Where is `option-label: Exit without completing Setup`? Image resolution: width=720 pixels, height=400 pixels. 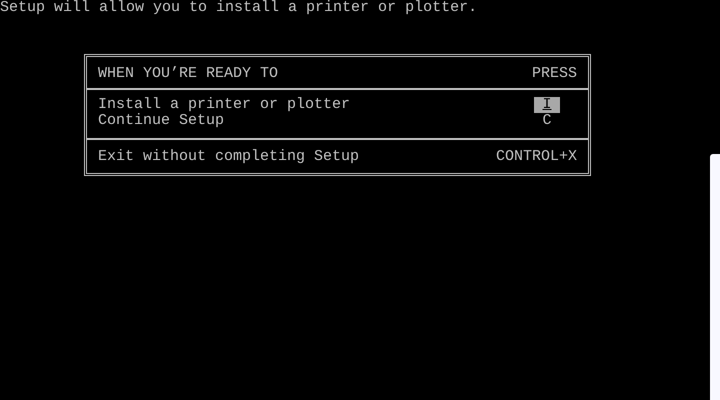 option-label: Exit without completing Setup is located at coordinates (229, 157).